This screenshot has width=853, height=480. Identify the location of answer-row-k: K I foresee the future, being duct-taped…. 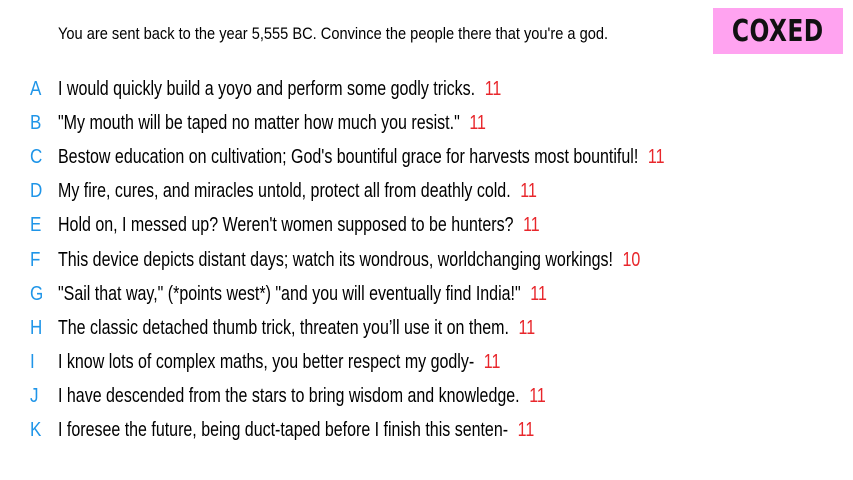
(426, 430).